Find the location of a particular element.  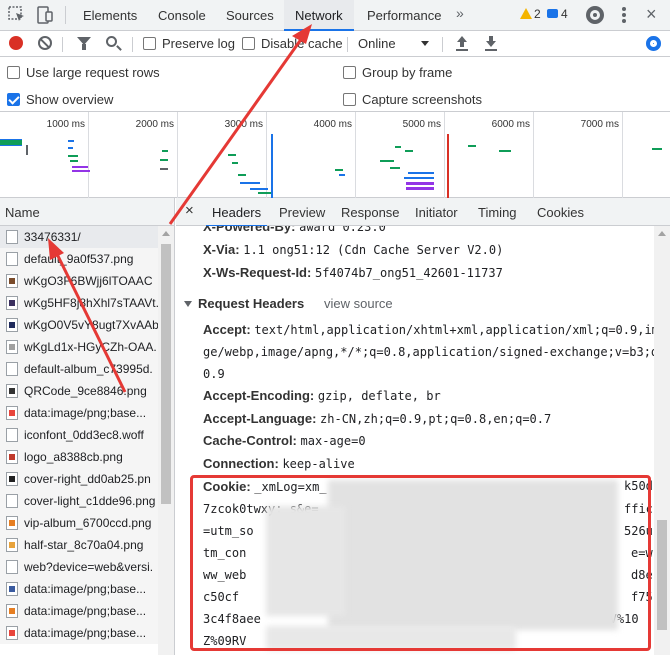

request-row: half-star_8c70a04.png is located at coordinates (79, 545).